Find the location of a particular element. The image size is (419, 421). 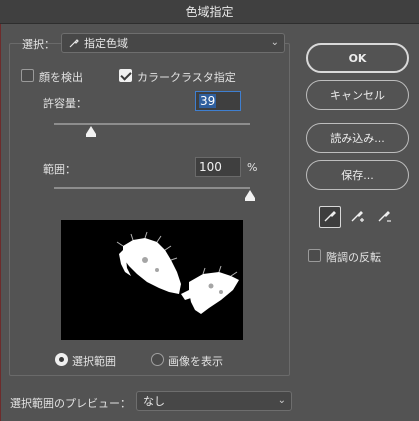

eyedropper-add-tool is located at coordinates (357, 217).